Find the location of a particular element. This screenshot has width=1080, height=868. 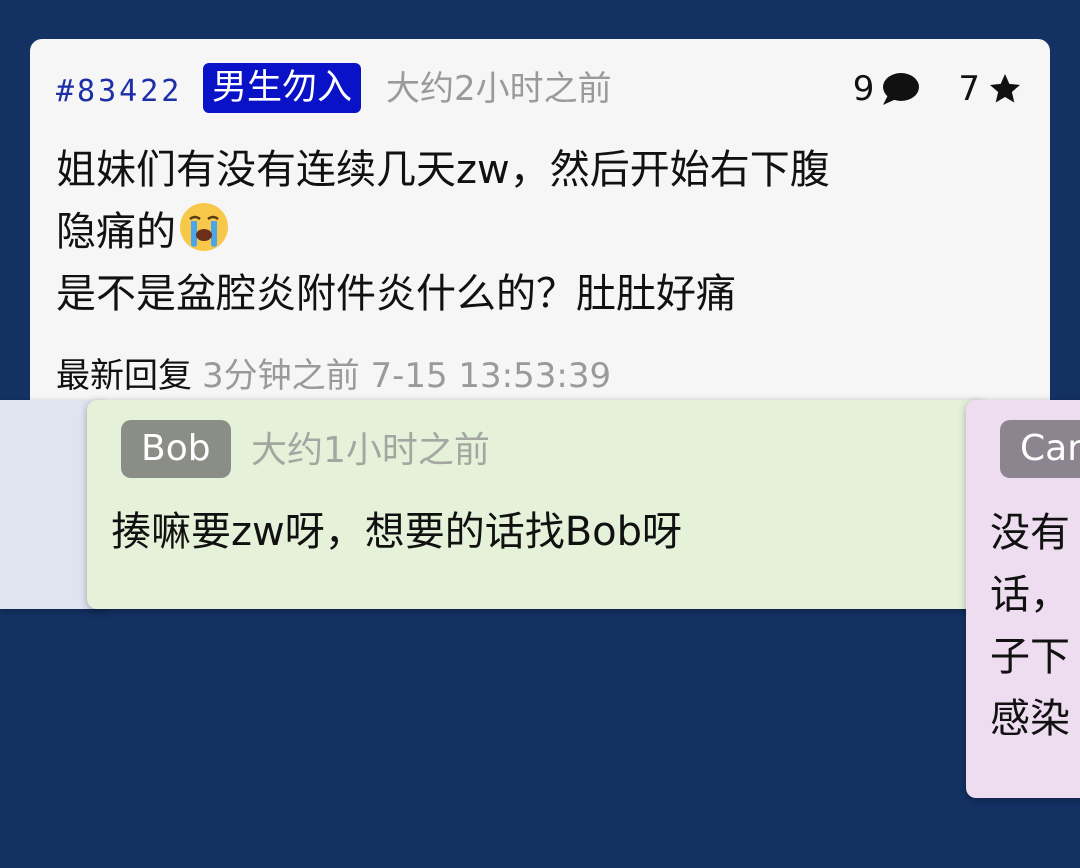

reply-text-line: 感染 is located at coordinates (1030, 719).